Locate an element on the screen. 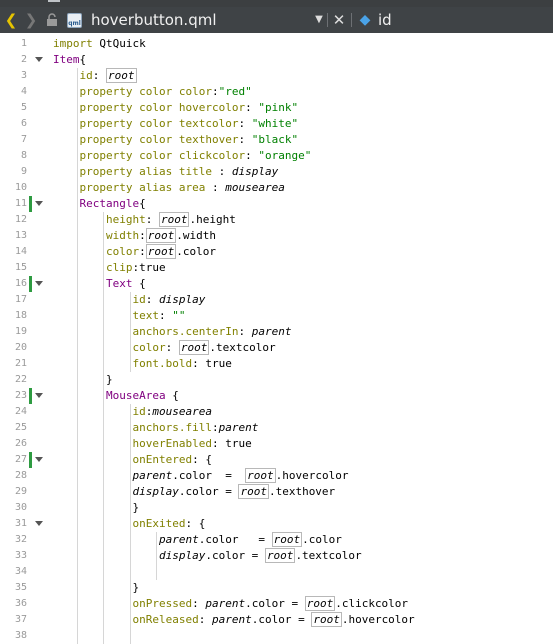 This screenshot has width=553, height=644. code-line: clip:true is located at coordinates (109, 268).